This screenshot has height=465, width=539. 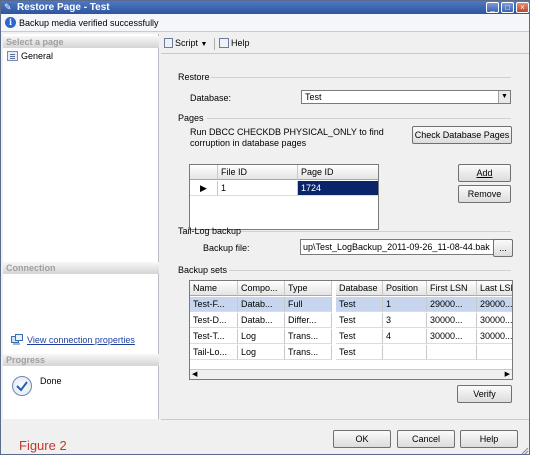 What do you see at coordinates (226, 248) in the screenshot?
I see `backup-file-label: Backup file:` at bounding box center [226, 248].